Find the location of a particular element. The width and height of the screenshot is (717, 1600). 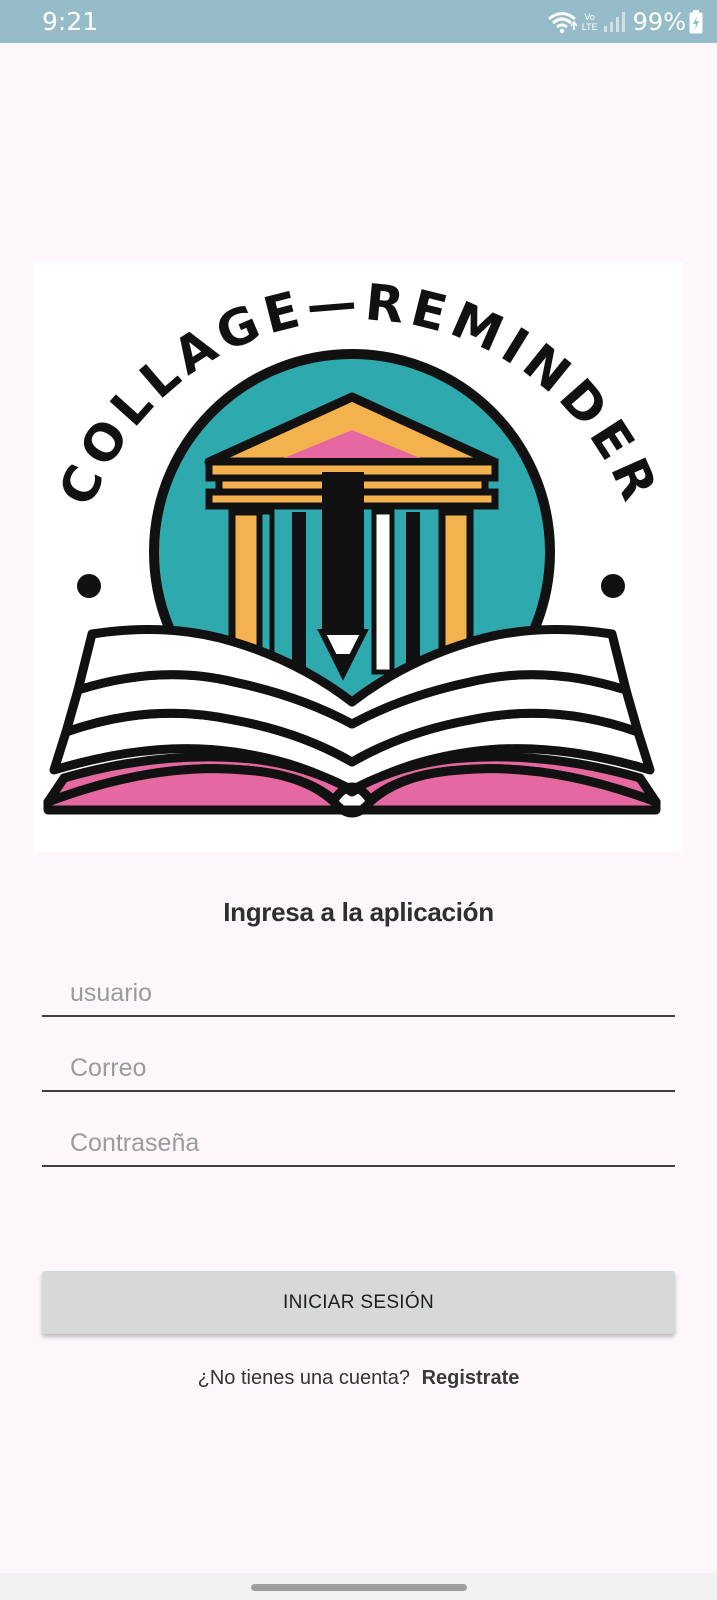

password-input is located at coordinates (365, 1143).